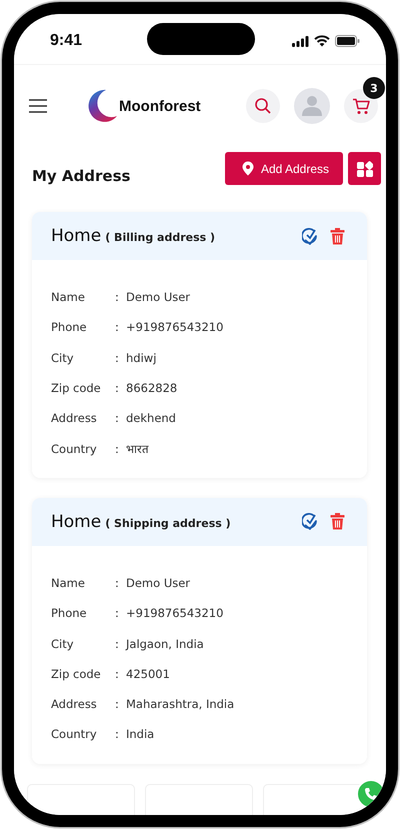 This screenshot has width=400, height=829. Describe the element at coordinates (374, 88) in the screenshot. I see `cart-count-badge: 3` at that location.